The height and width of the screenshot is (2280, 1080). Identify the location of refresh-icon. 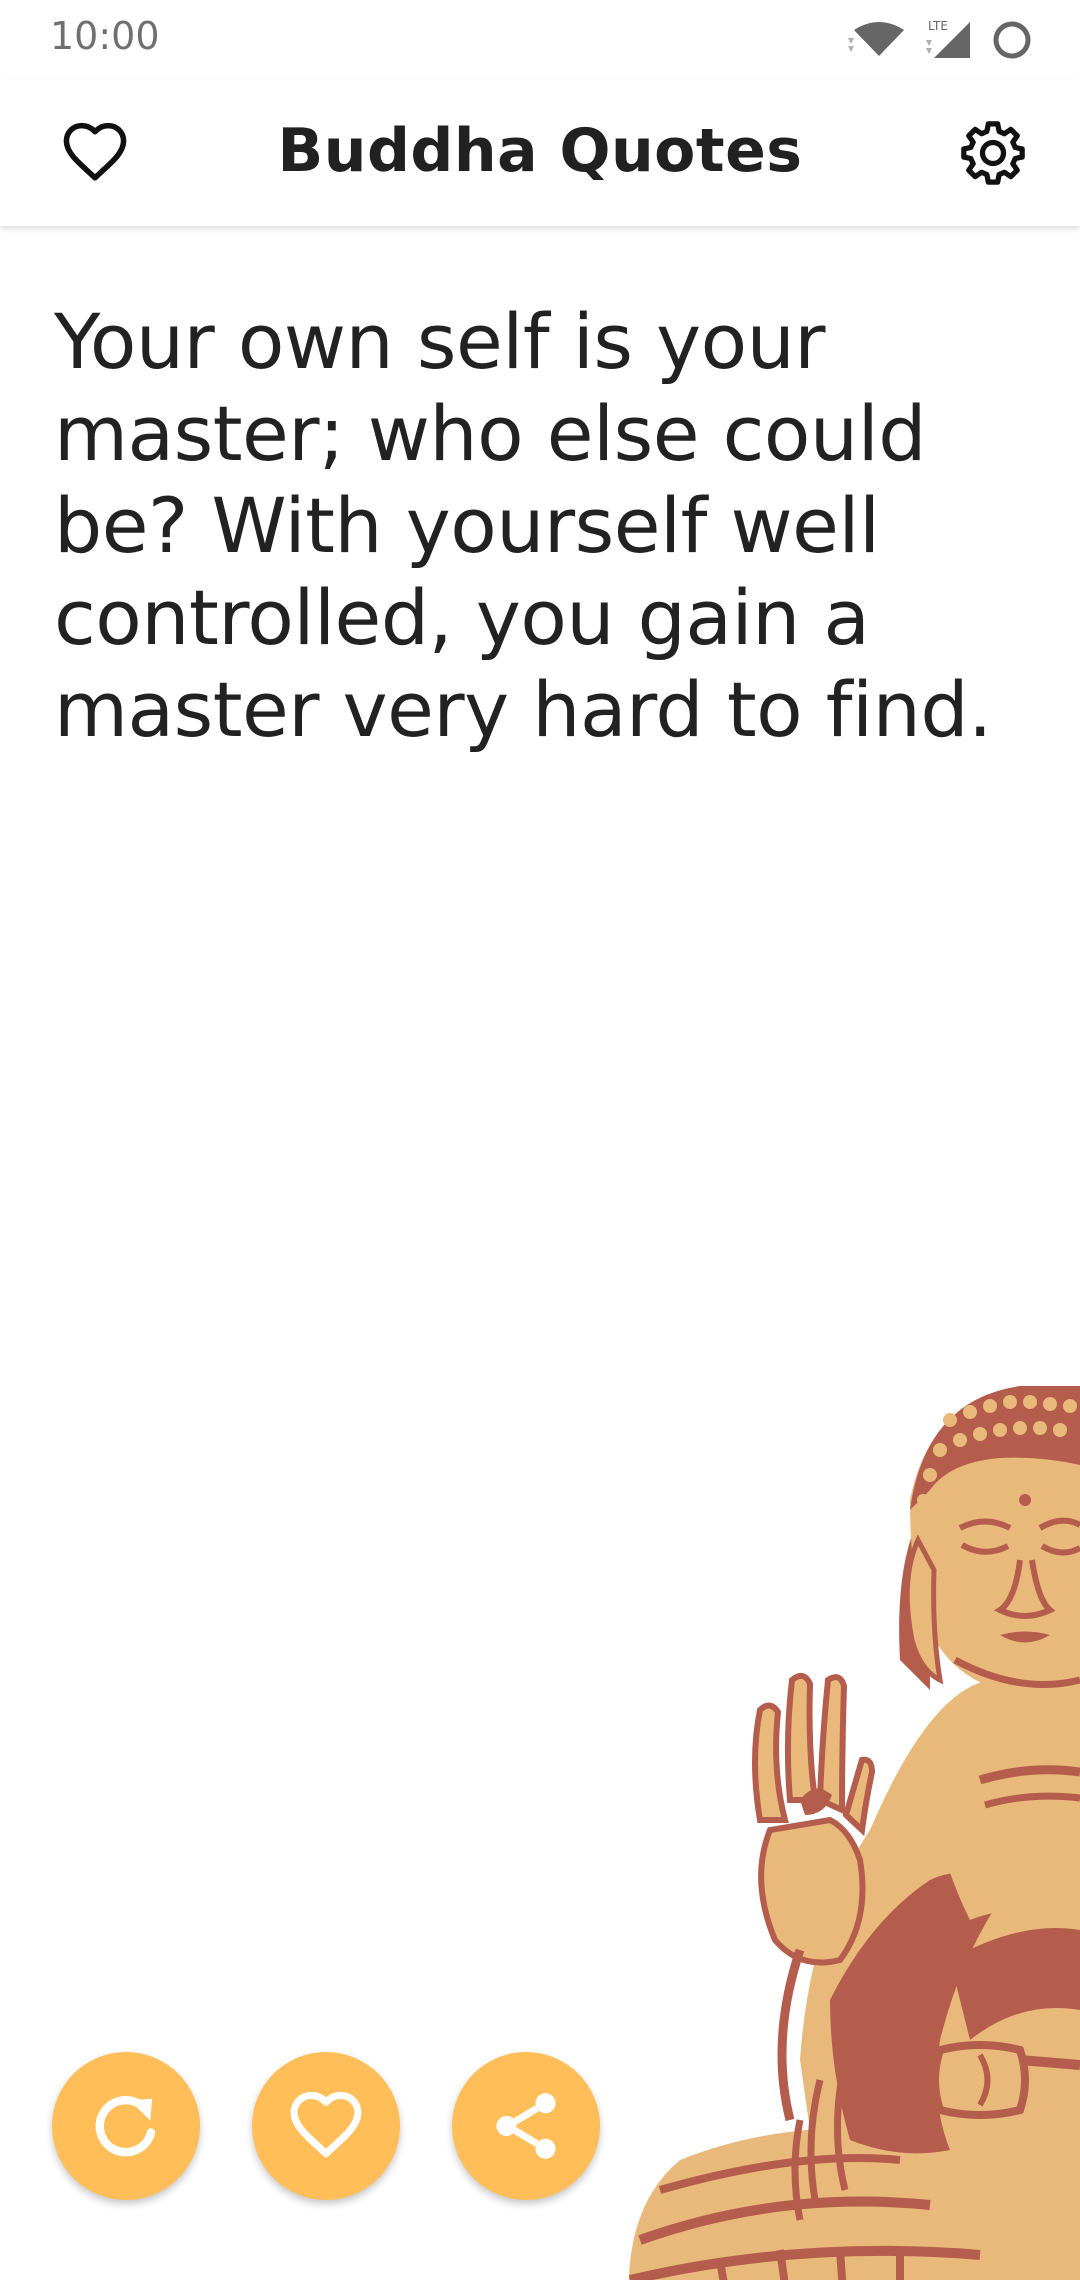
(125, 2126).